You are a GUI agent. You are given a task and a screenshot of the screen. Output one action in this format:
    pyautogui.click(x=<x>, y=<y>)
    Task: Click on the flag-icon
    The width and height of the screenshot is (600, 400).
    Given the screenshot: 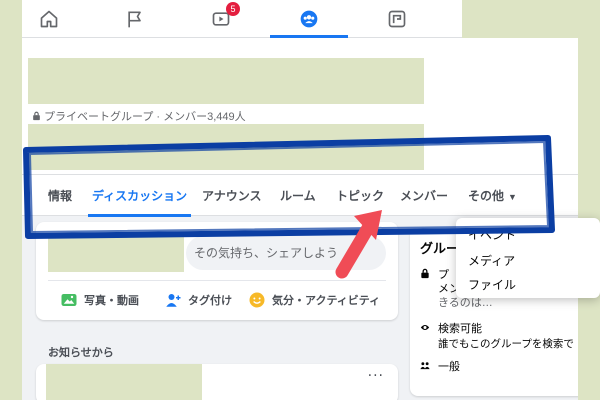 What is the action you would take?
    pyautogui.click(x=135, y=19)
    